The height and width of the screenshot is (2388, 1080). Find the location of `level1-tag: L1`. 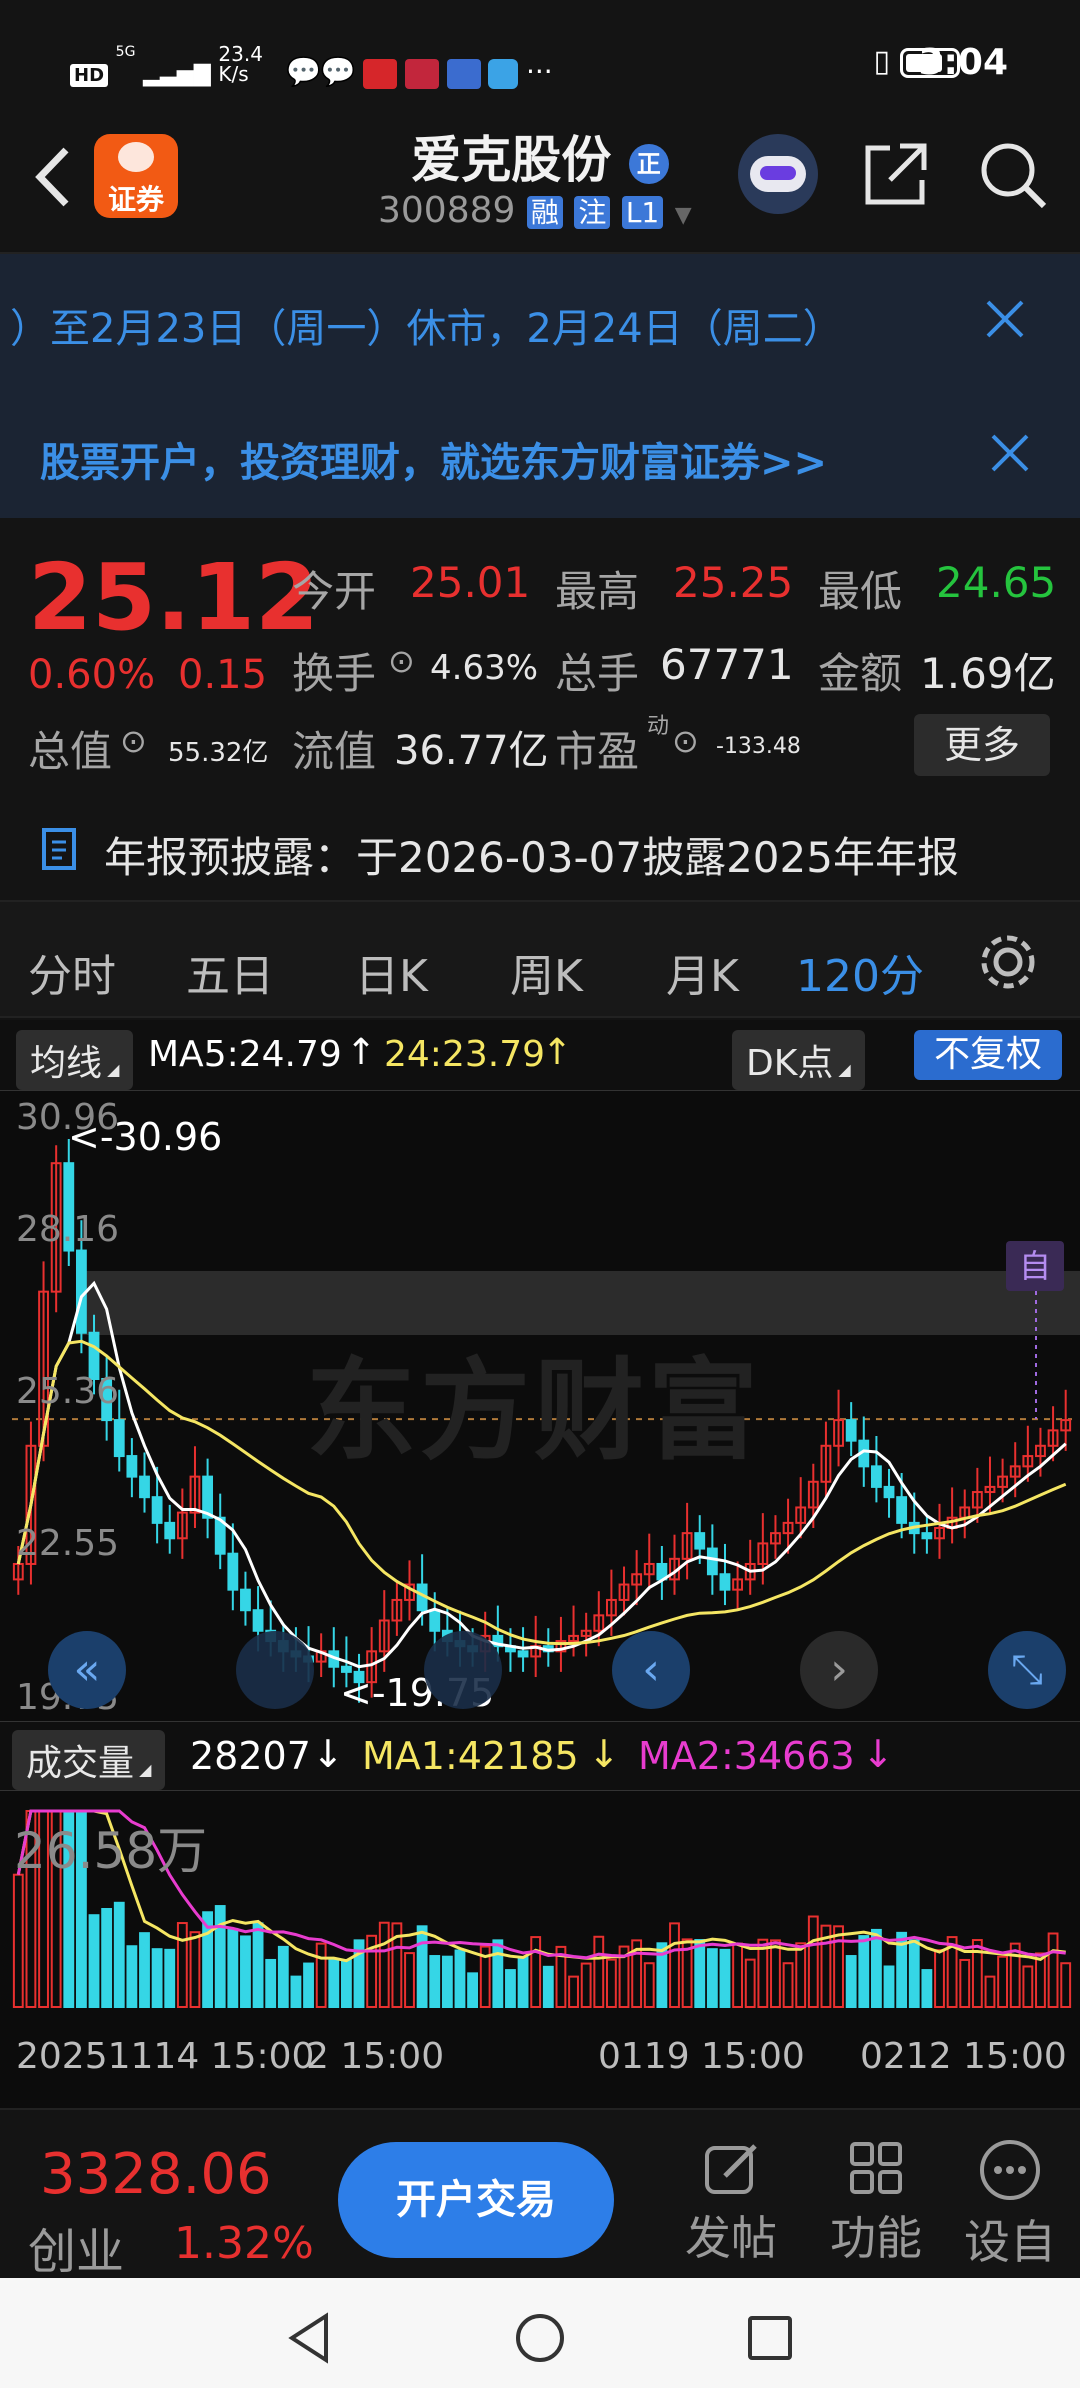

level1-tag: L1 is located at coordinates (642, 212).